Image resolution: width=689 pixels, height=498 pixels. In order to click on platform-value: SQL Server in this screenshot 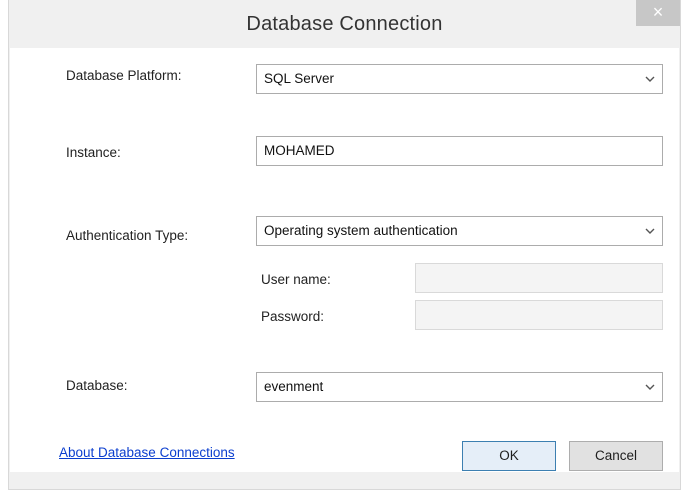, I will do `click(299, 78)`.